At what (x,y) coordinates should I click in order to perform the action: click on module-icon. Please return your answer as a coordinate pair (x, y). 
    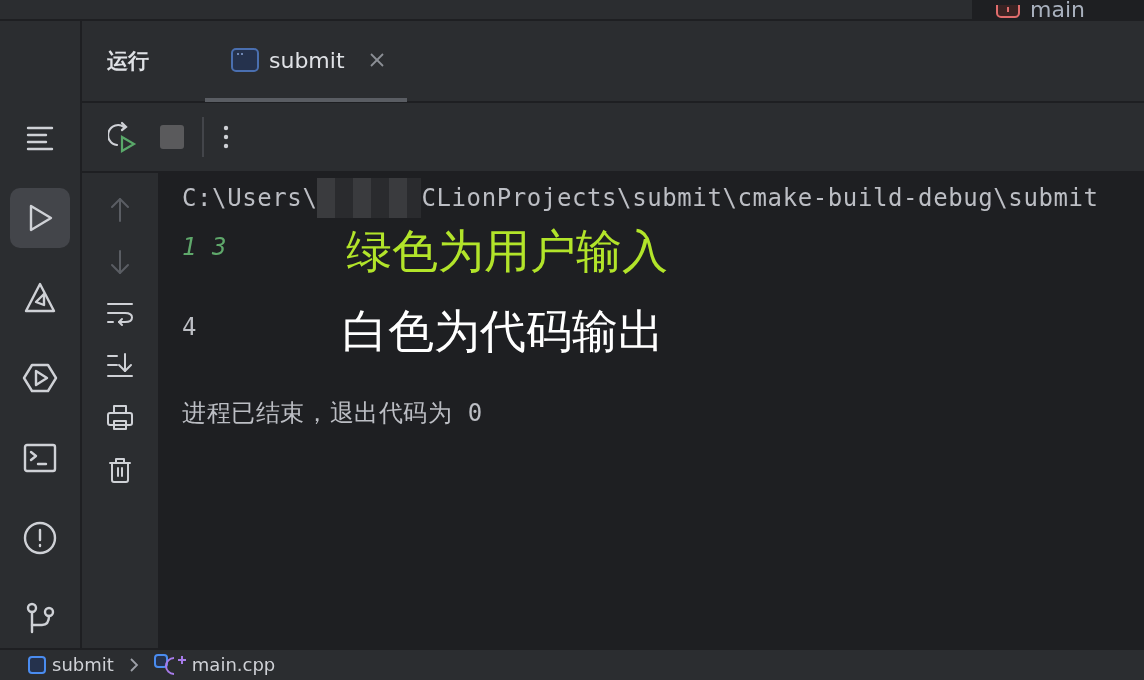
    Looking at the image, I should click on (37, 665).